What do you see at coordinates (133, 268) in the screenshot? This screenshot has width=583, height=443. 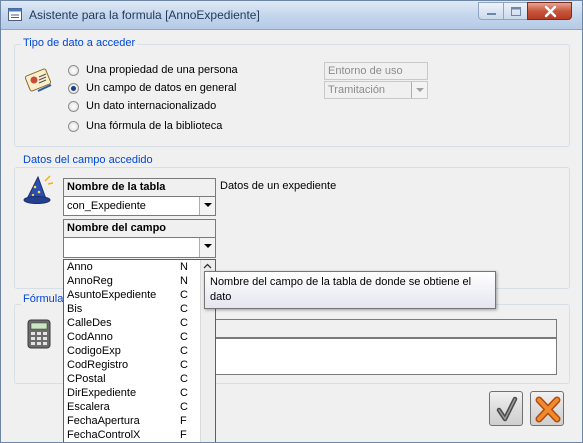 I see `list-item: Anno N` at bounding box center [133, 268].